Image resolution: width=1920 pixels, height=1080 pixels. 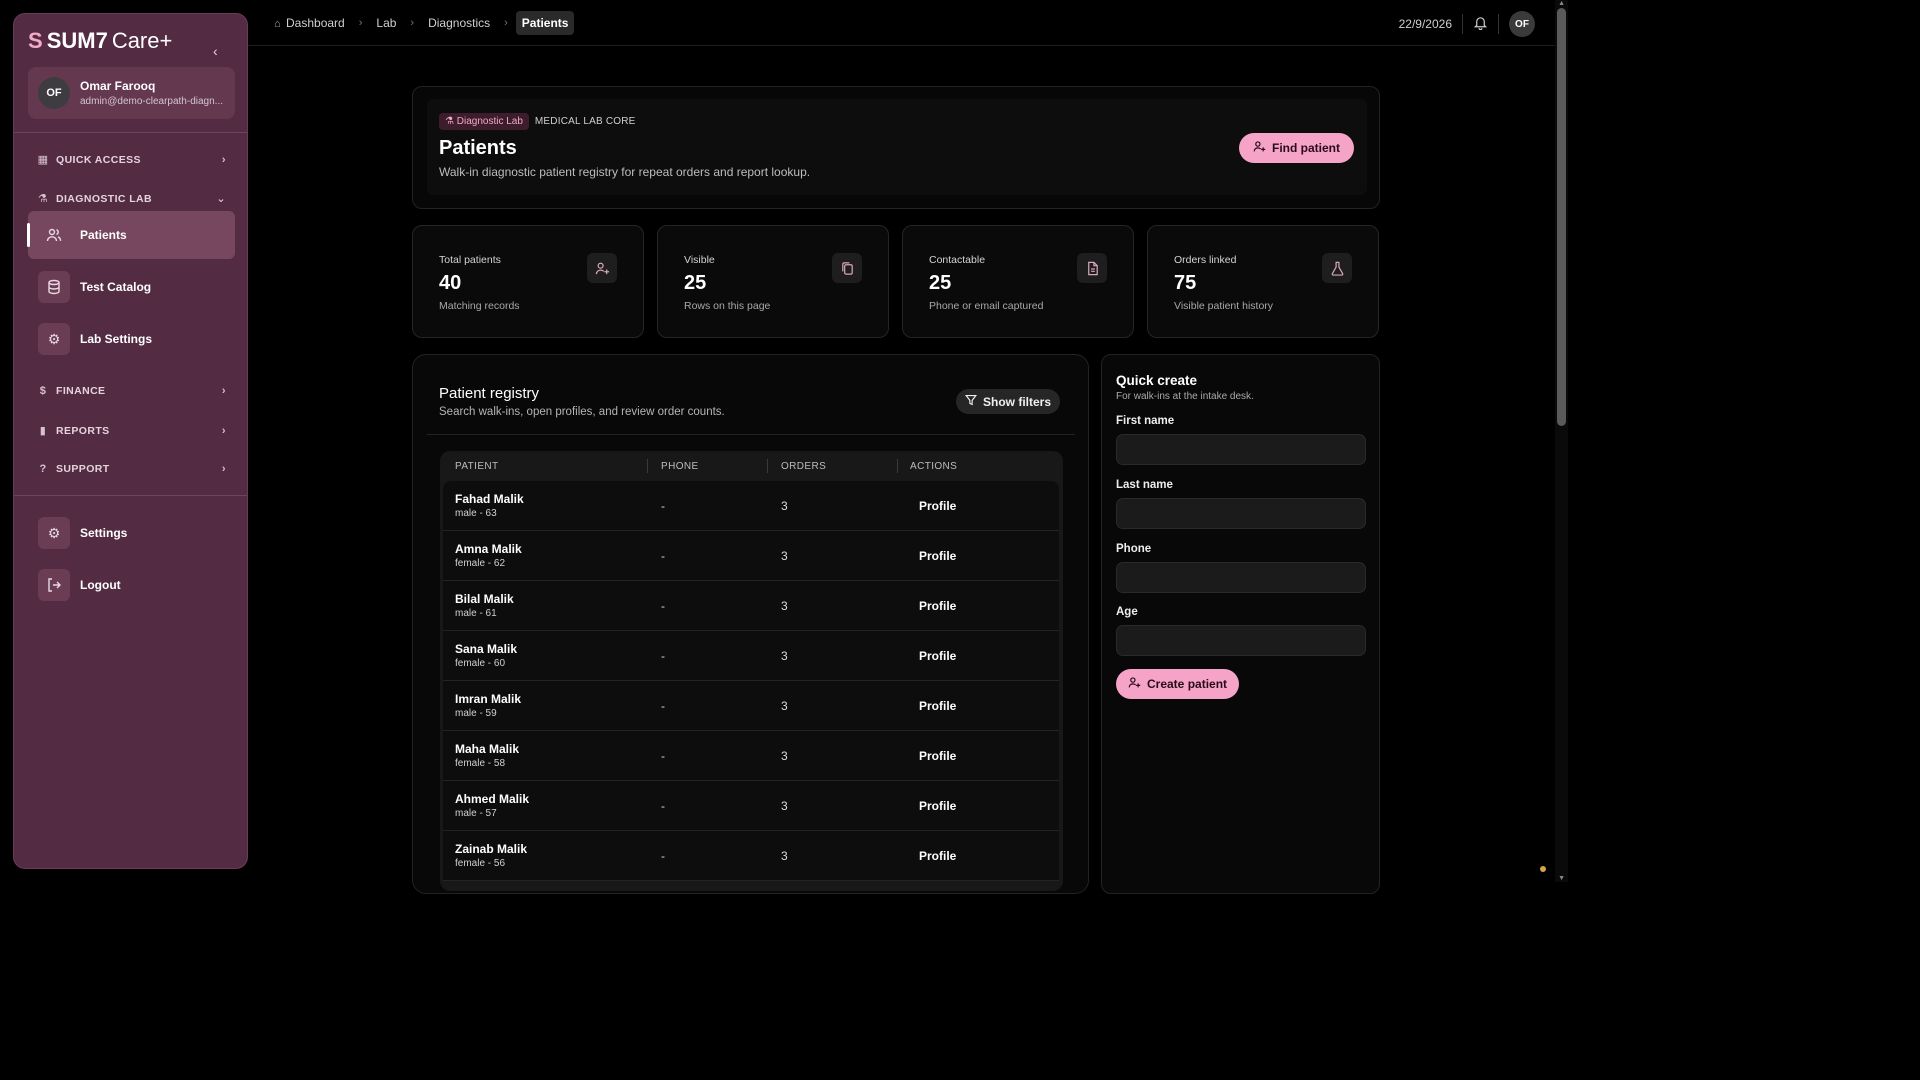 I want to click on table-row: Fahad Malik male - 63 - 3 Profile, so click(x=751, y=506).